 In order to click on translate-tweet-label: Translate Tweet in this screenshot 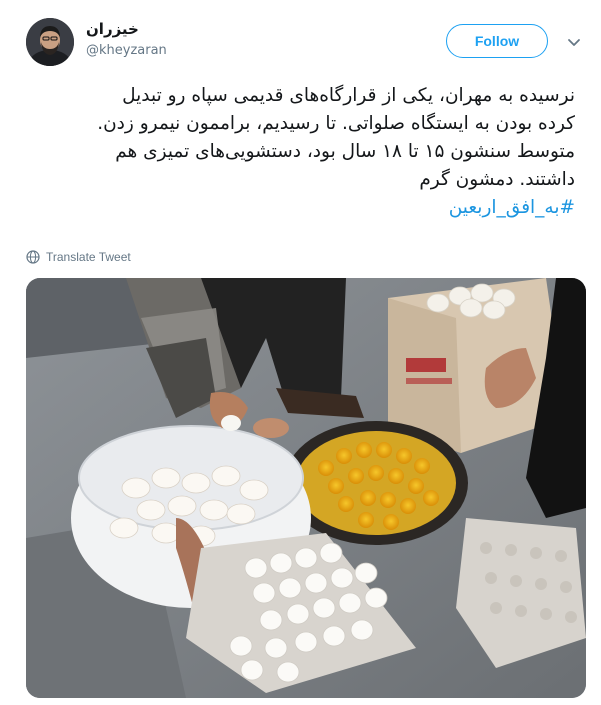, I will do `click(88, 257)`.